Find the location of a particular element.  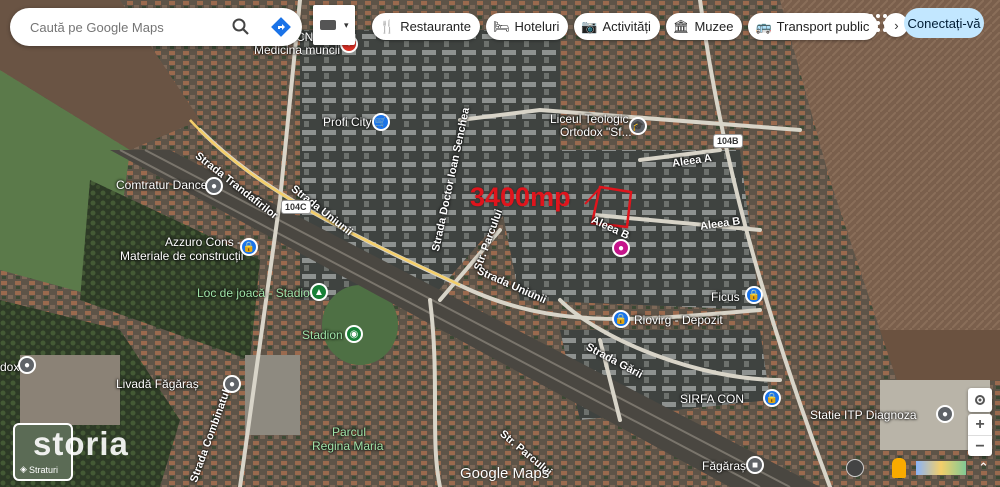

directions-icon is located at coordinates (281, 27).